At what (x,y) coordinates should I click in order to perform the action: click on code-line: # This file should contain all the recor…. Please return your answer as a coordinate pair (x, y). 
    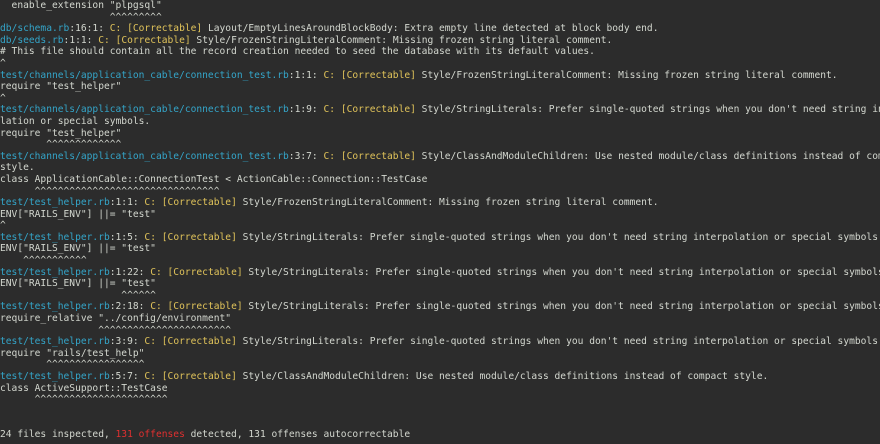
    Looking at the image, I should click on (440, 52).